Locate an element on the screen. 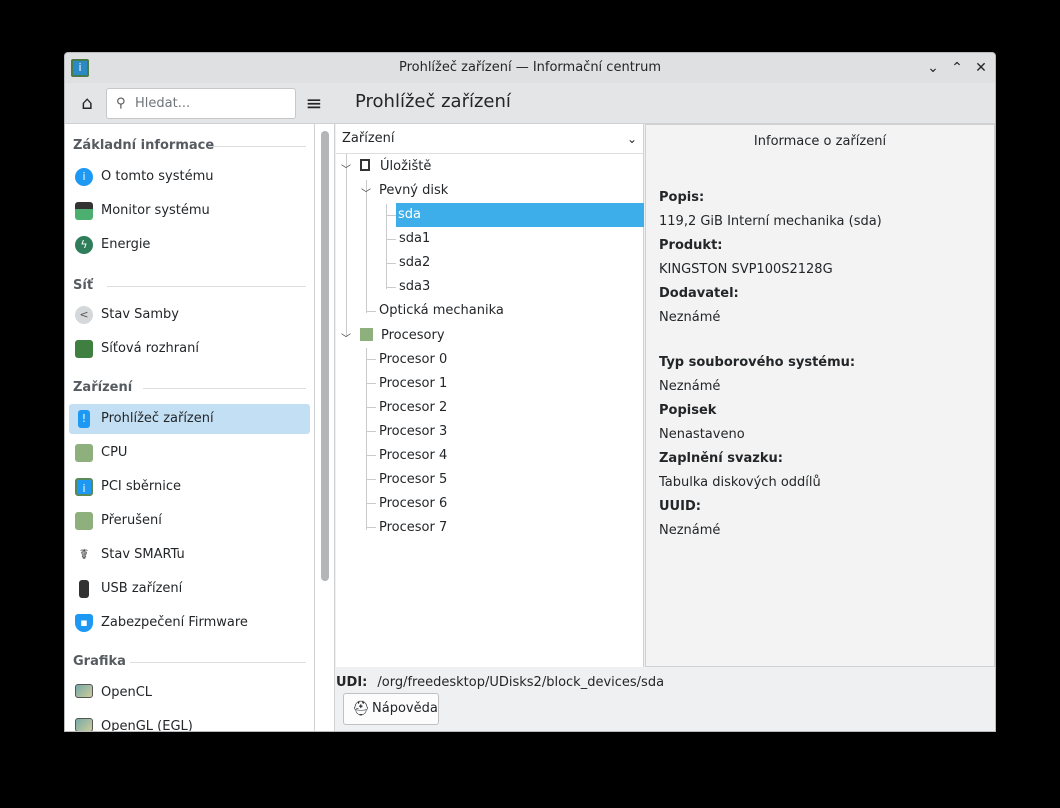  sidebar-item-label: Stav SMARTu is located at coordinates (143, 554).